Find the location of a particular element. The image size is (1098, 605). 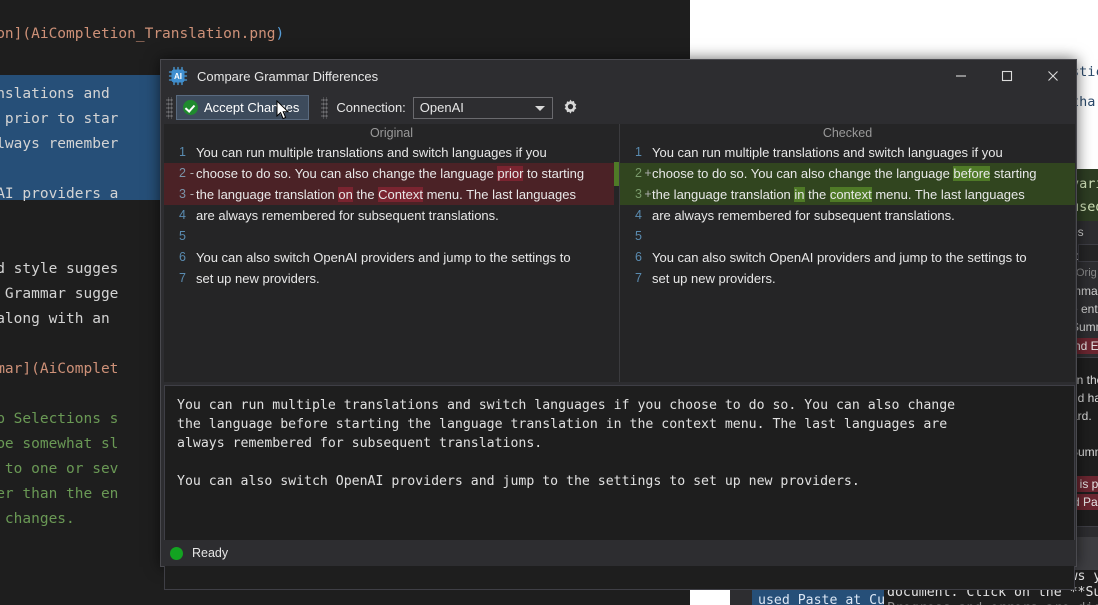

editor-line: translations and is located at coordinates (55, 94).